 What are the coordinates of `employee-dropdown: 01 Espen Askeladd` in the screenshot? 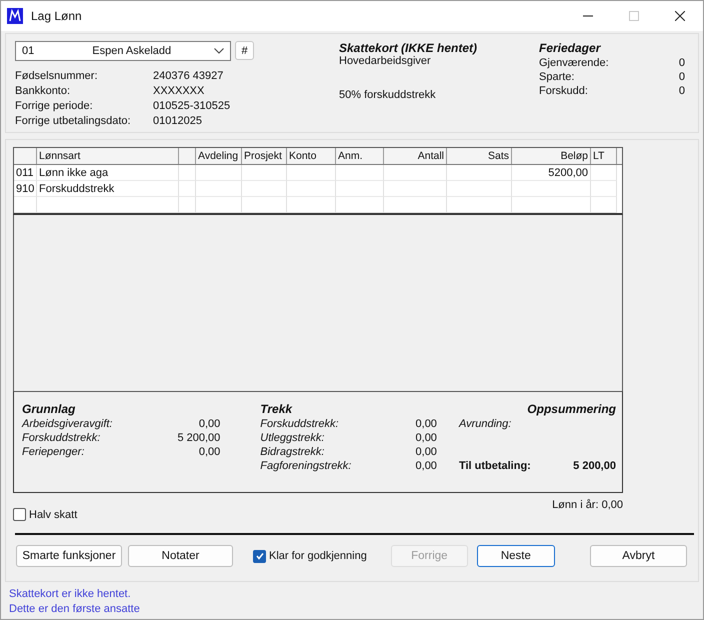 It's located at (123, 51).